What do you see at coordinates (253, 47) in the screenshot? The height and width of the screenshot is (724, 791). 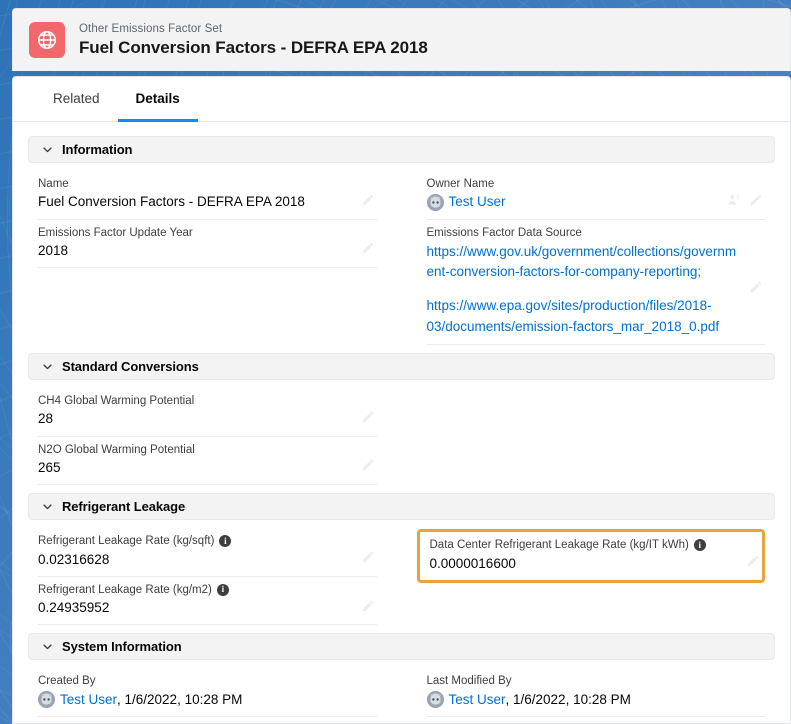 I see `page-title: Fuel Conversion Factors - DEFRA EPA 2018` at bounding box center [253, 47].